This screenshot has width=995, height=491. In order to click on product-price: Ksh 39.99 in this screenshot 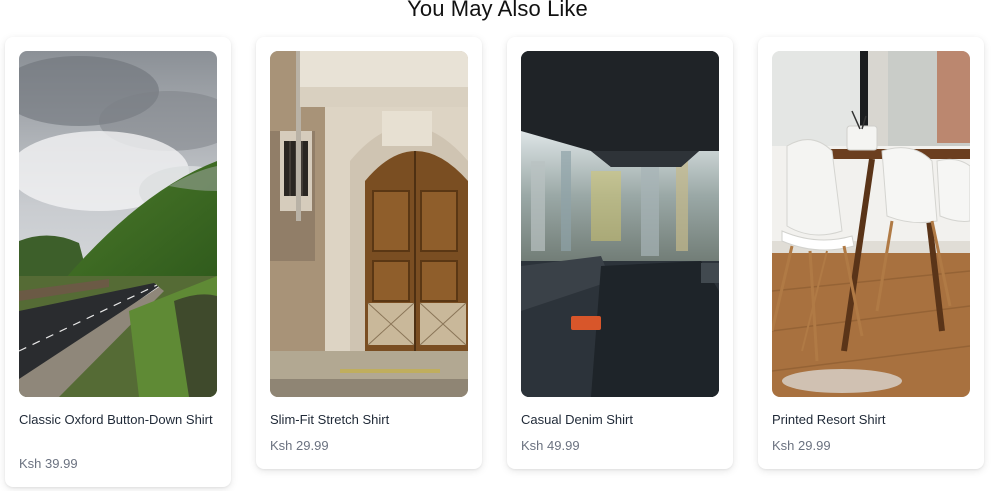, I will do `click(48, 463)`.